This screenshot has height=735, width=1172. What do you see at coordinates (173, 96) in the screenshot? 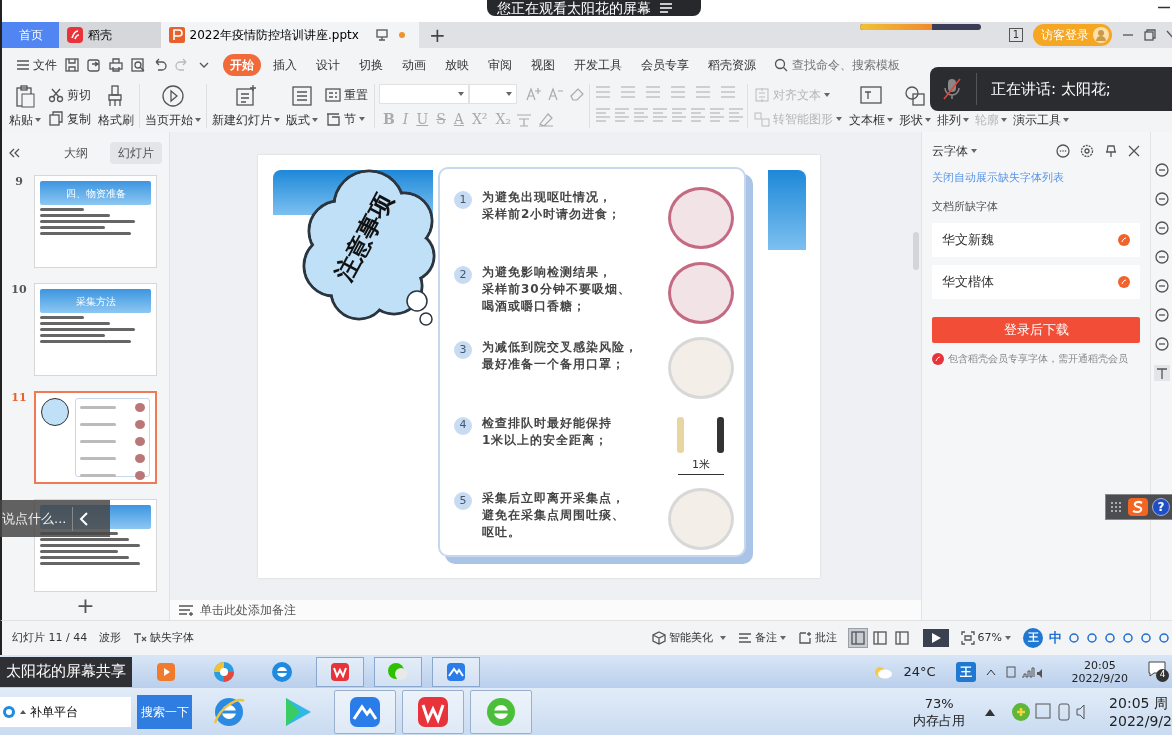
I see `play-circle-icon` at bounding box center [173, 96].